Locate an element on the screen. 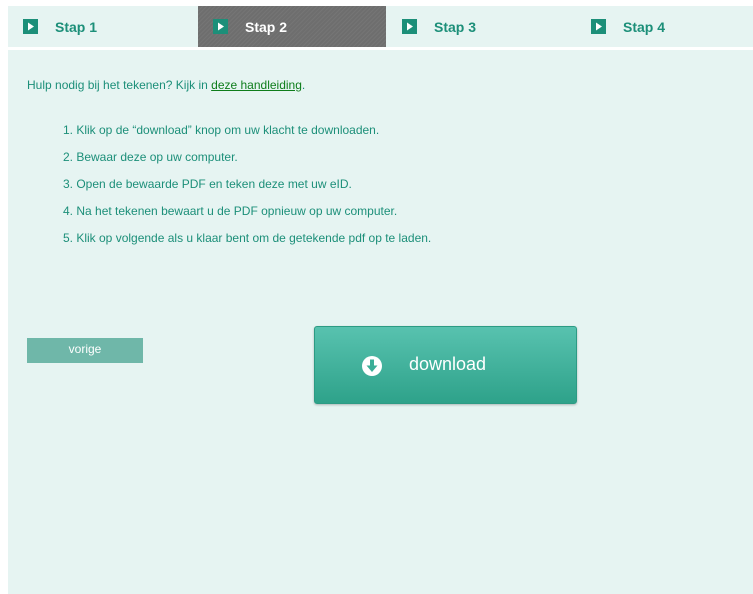 The width and height of the screenshot is (753, 594). list-item: 2. Bewaar deze op uw computer. is located at coordinates (150, 157).